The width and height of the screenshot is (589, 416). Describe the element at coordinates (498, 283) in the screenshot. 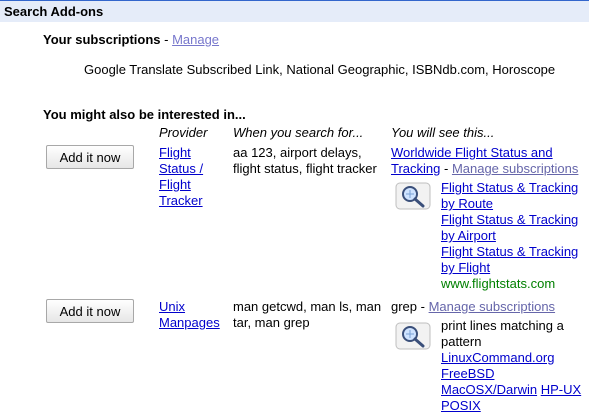

I see `result-source: www.flightstats.com` at that location.